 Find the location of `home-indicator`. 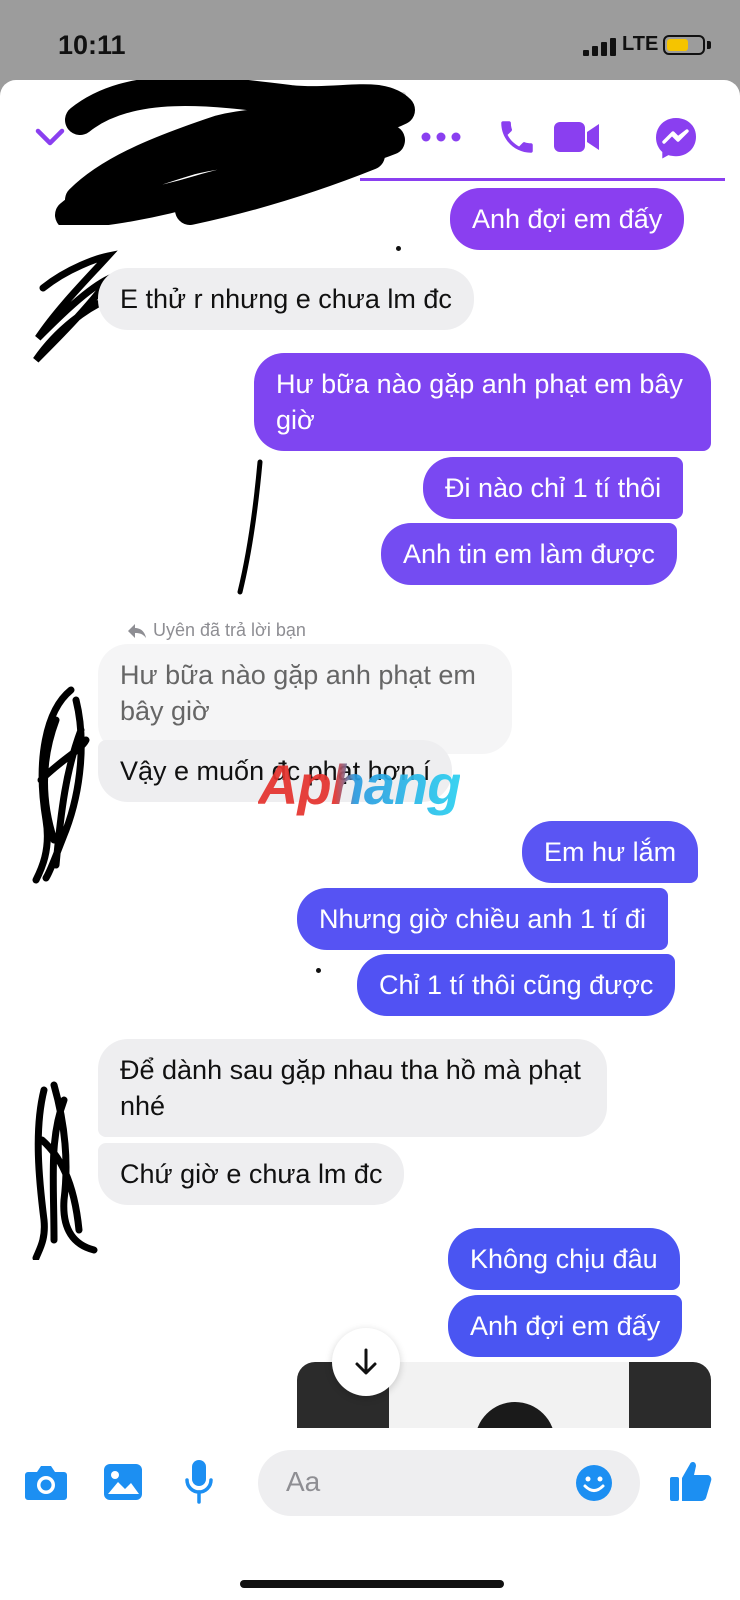

home-indicator is located at coordinates (372, 1584).